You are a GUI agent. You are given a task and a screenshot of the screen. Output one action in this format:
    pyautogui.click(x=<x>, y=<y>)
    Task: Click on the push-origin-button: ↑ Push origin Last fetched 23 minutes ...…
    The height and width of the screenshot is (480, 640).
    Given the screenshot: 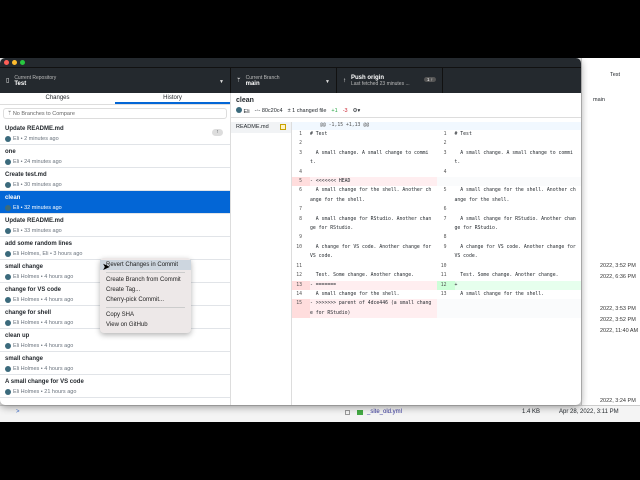 What is the action you would take?
    pyautogui.click(x=390, y=80)
    